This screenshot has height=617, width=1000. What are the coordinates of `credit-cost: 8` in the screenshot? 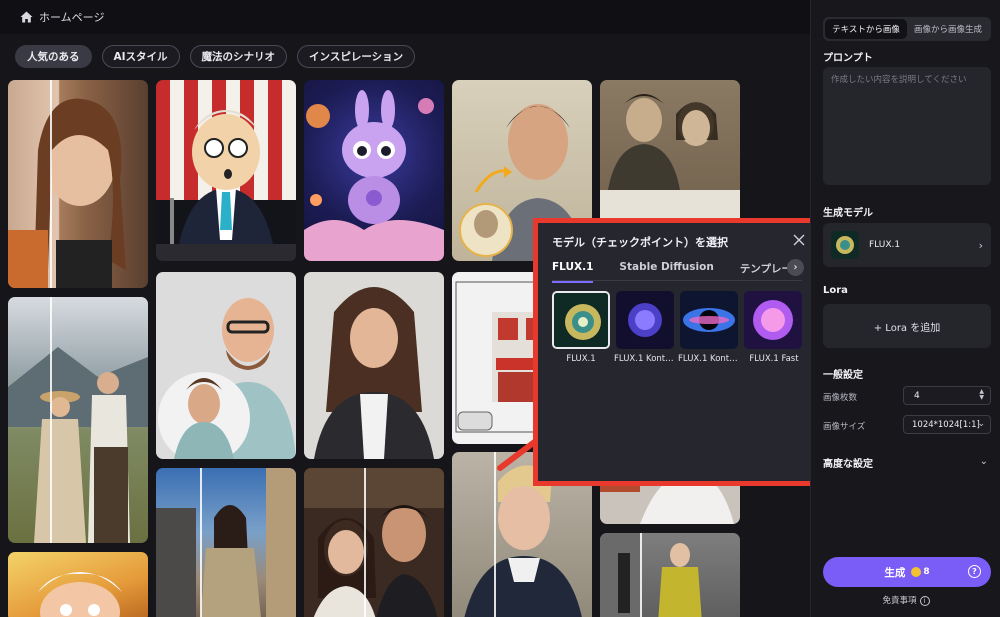 It's located at (926, 572).